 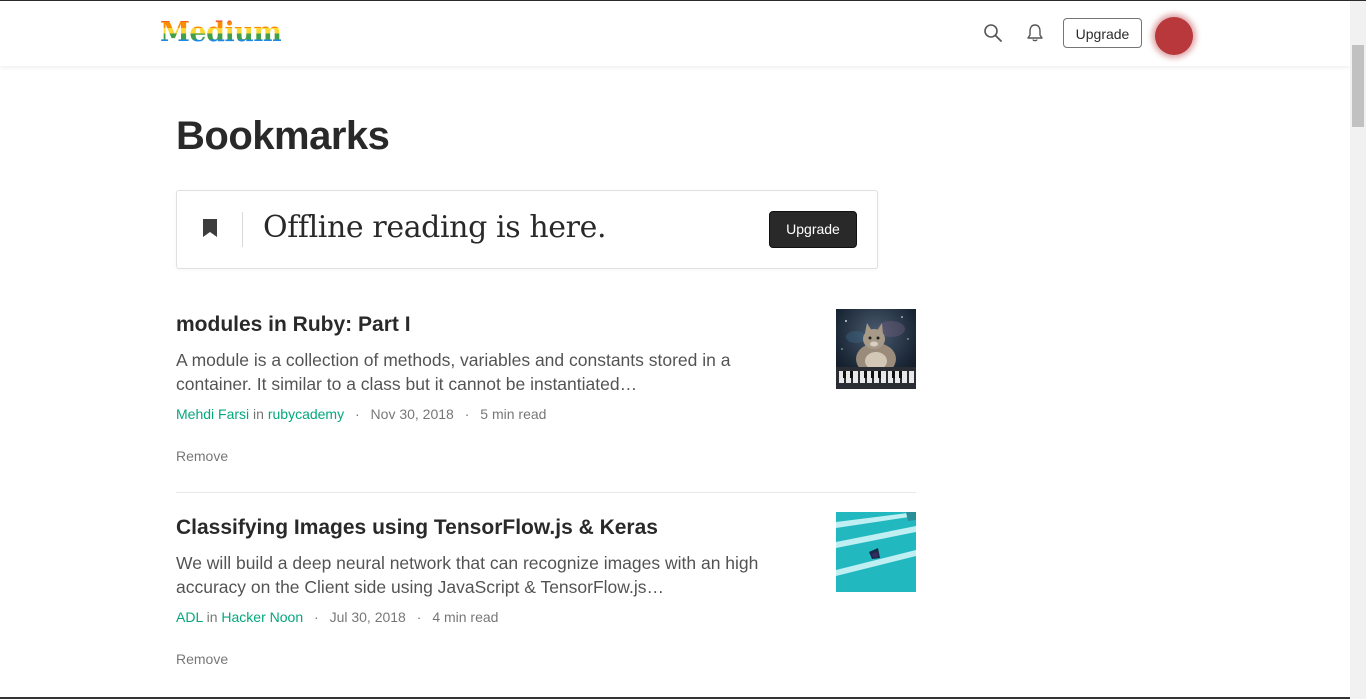 I want to click on read-time: 5 min read, so click(x=513, y=414).